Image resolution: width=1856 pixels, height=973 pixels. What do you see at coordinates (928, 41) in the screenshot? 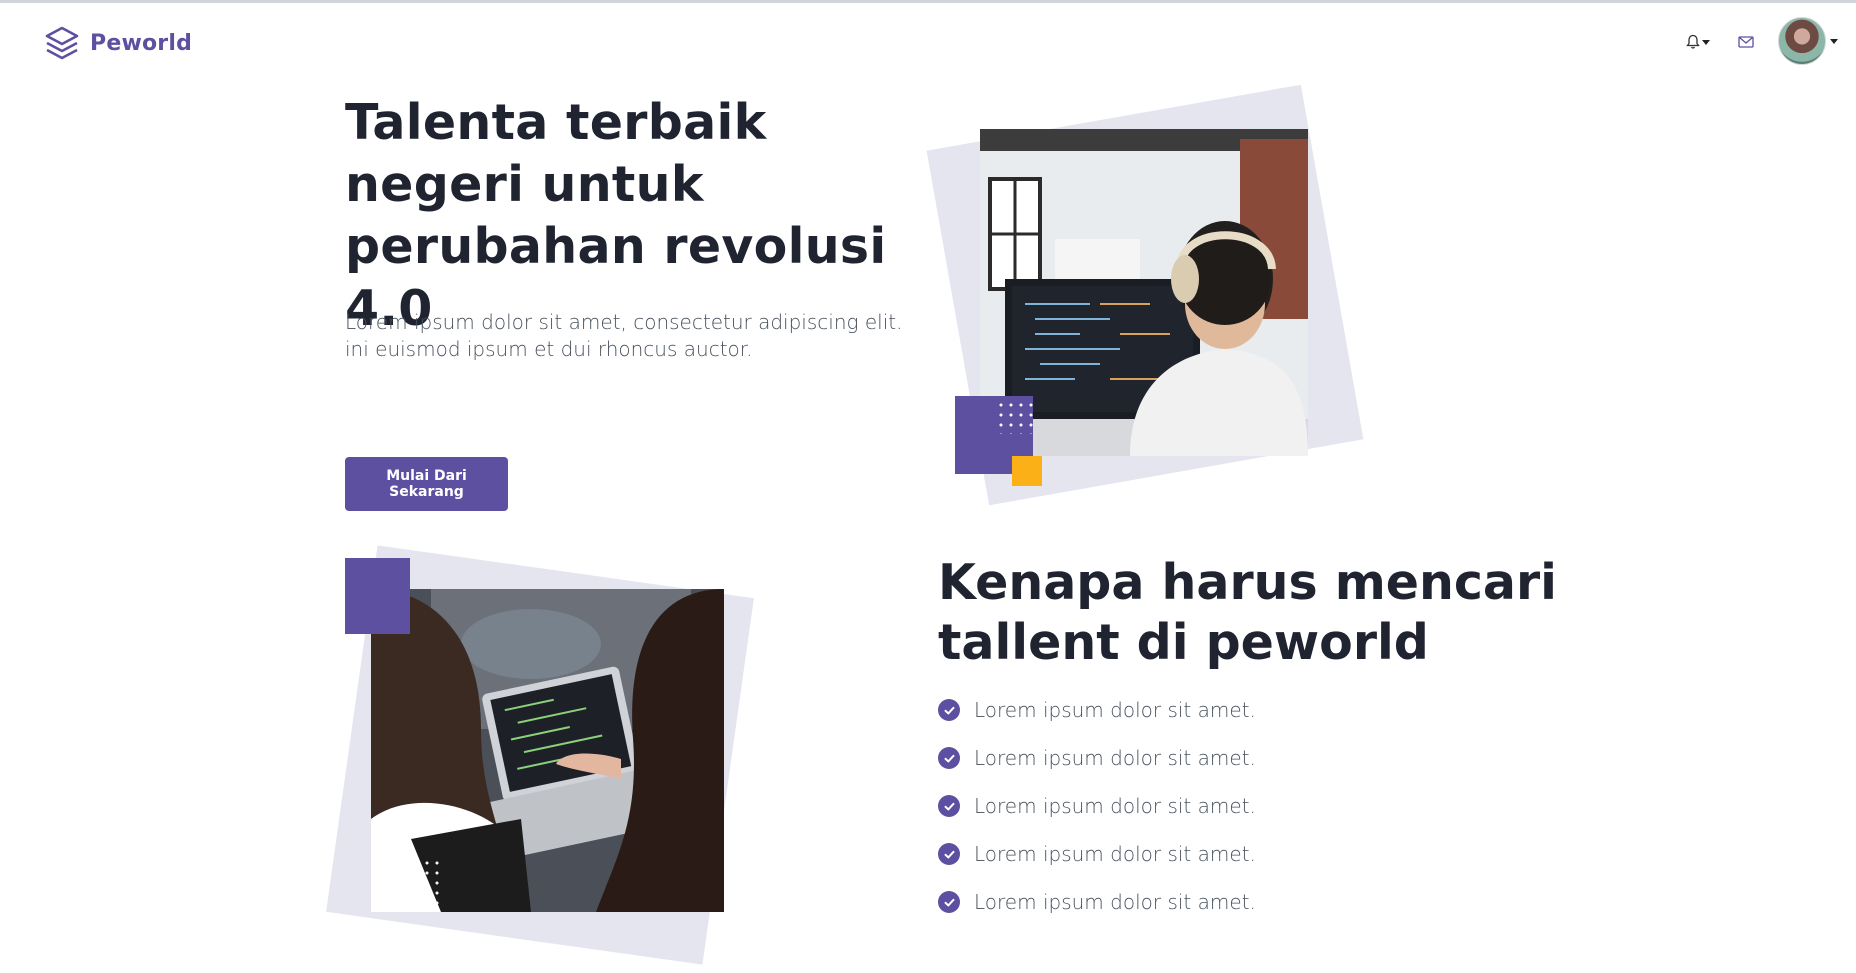
I see `navbar: Peworld` at bounding box center [928, 41].